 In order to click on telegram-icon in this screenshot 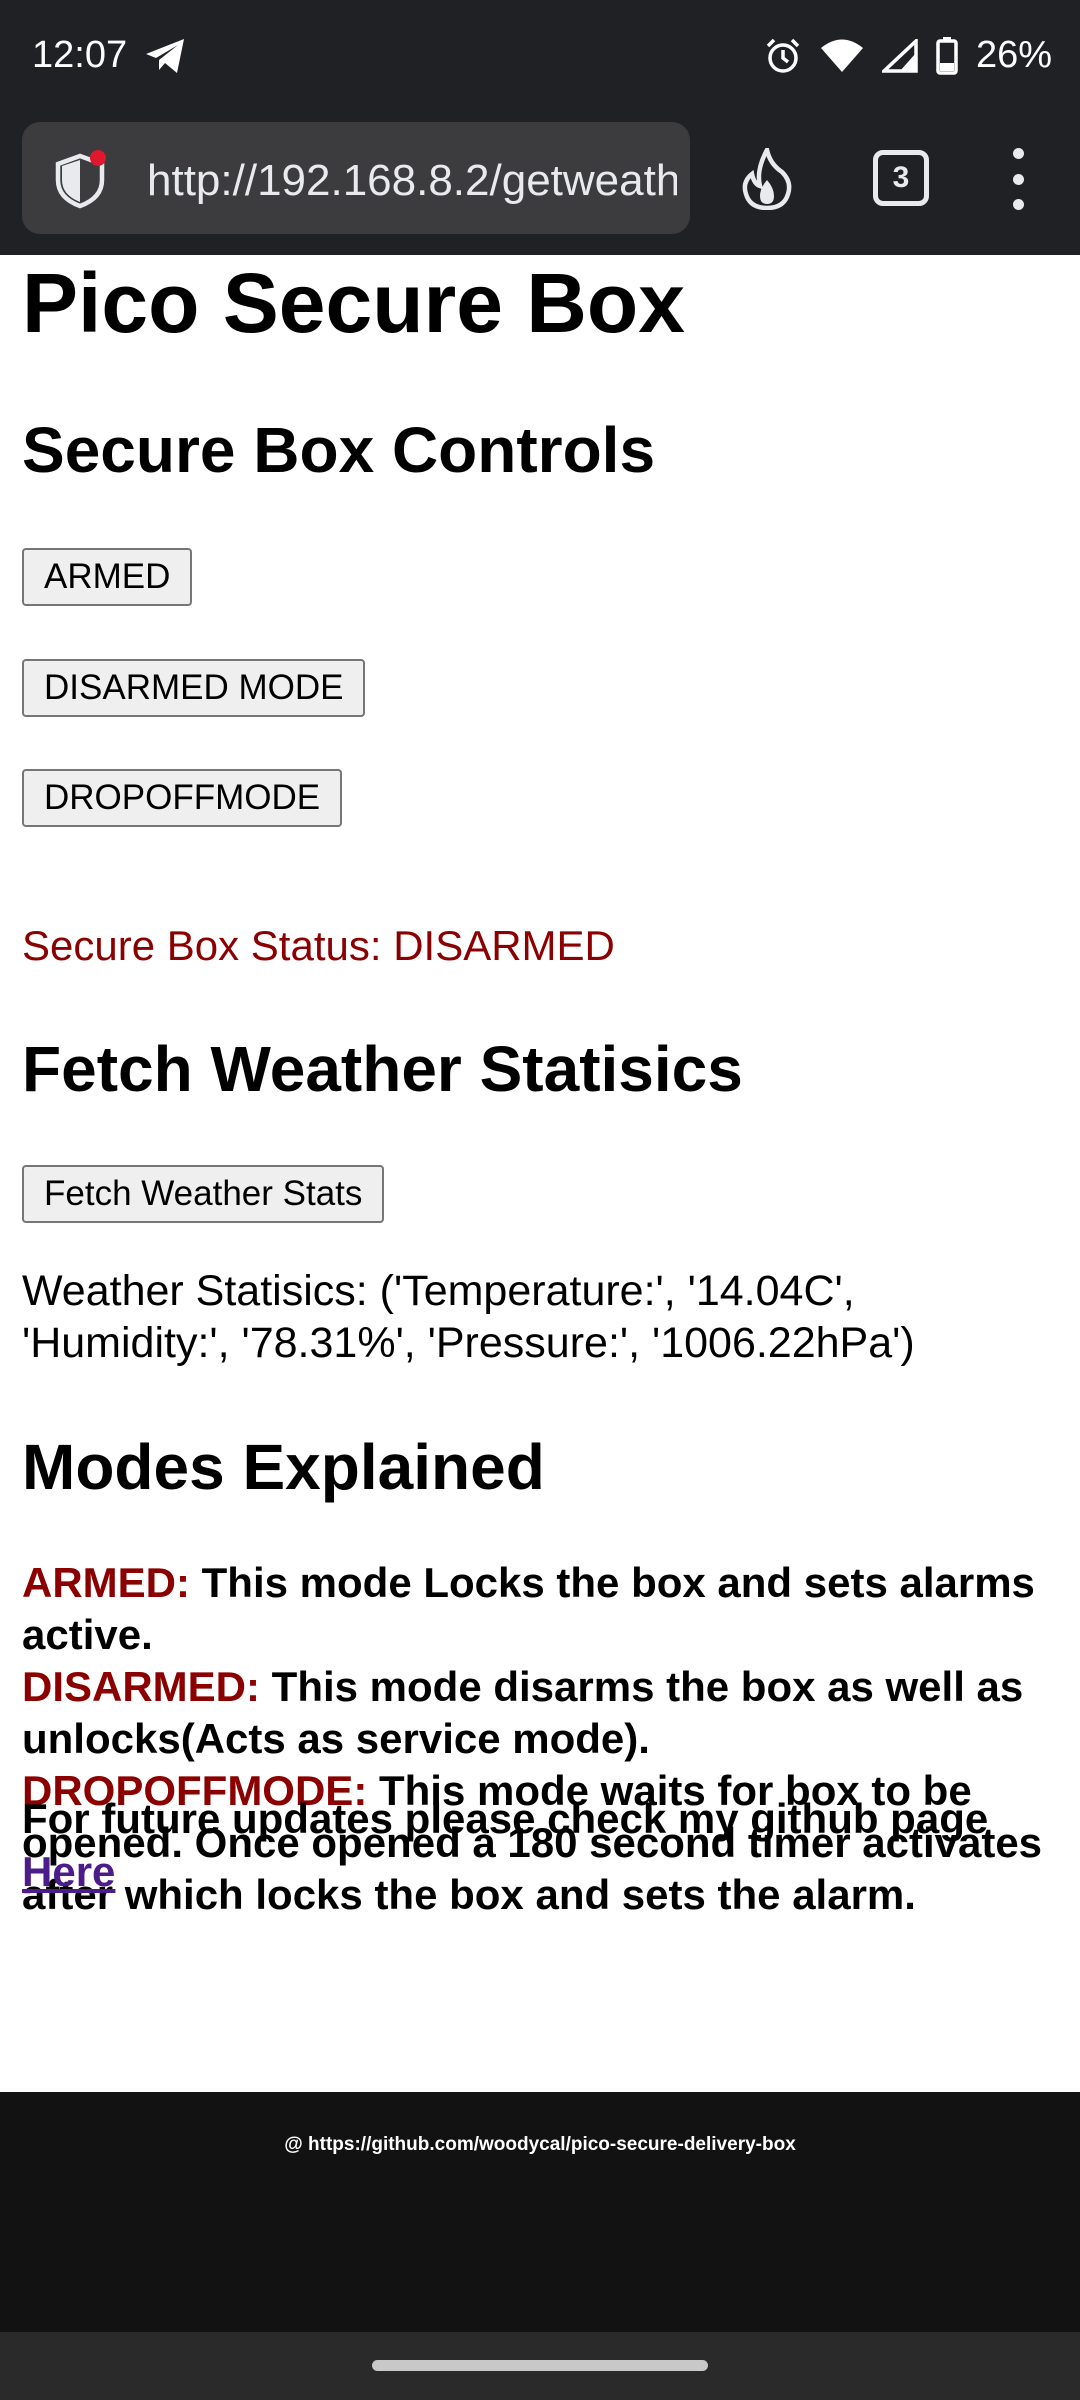, I will do `click(166, 56)`.